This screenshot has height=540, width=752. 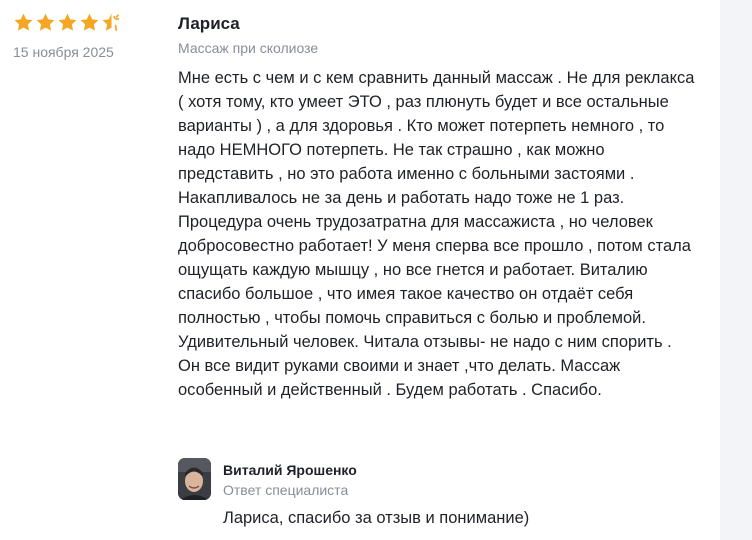 I want to click on rating-stars, so click(x=88, y=22).